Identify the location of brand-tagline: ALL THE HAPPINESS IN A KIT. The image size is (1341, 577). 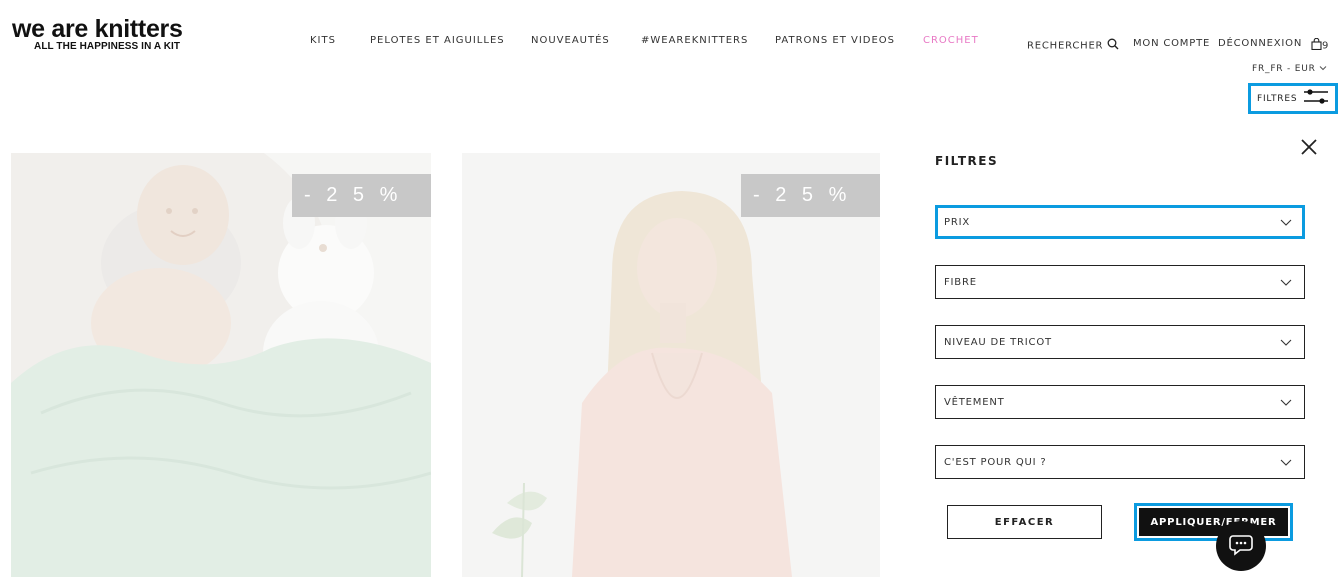
(107, 46).